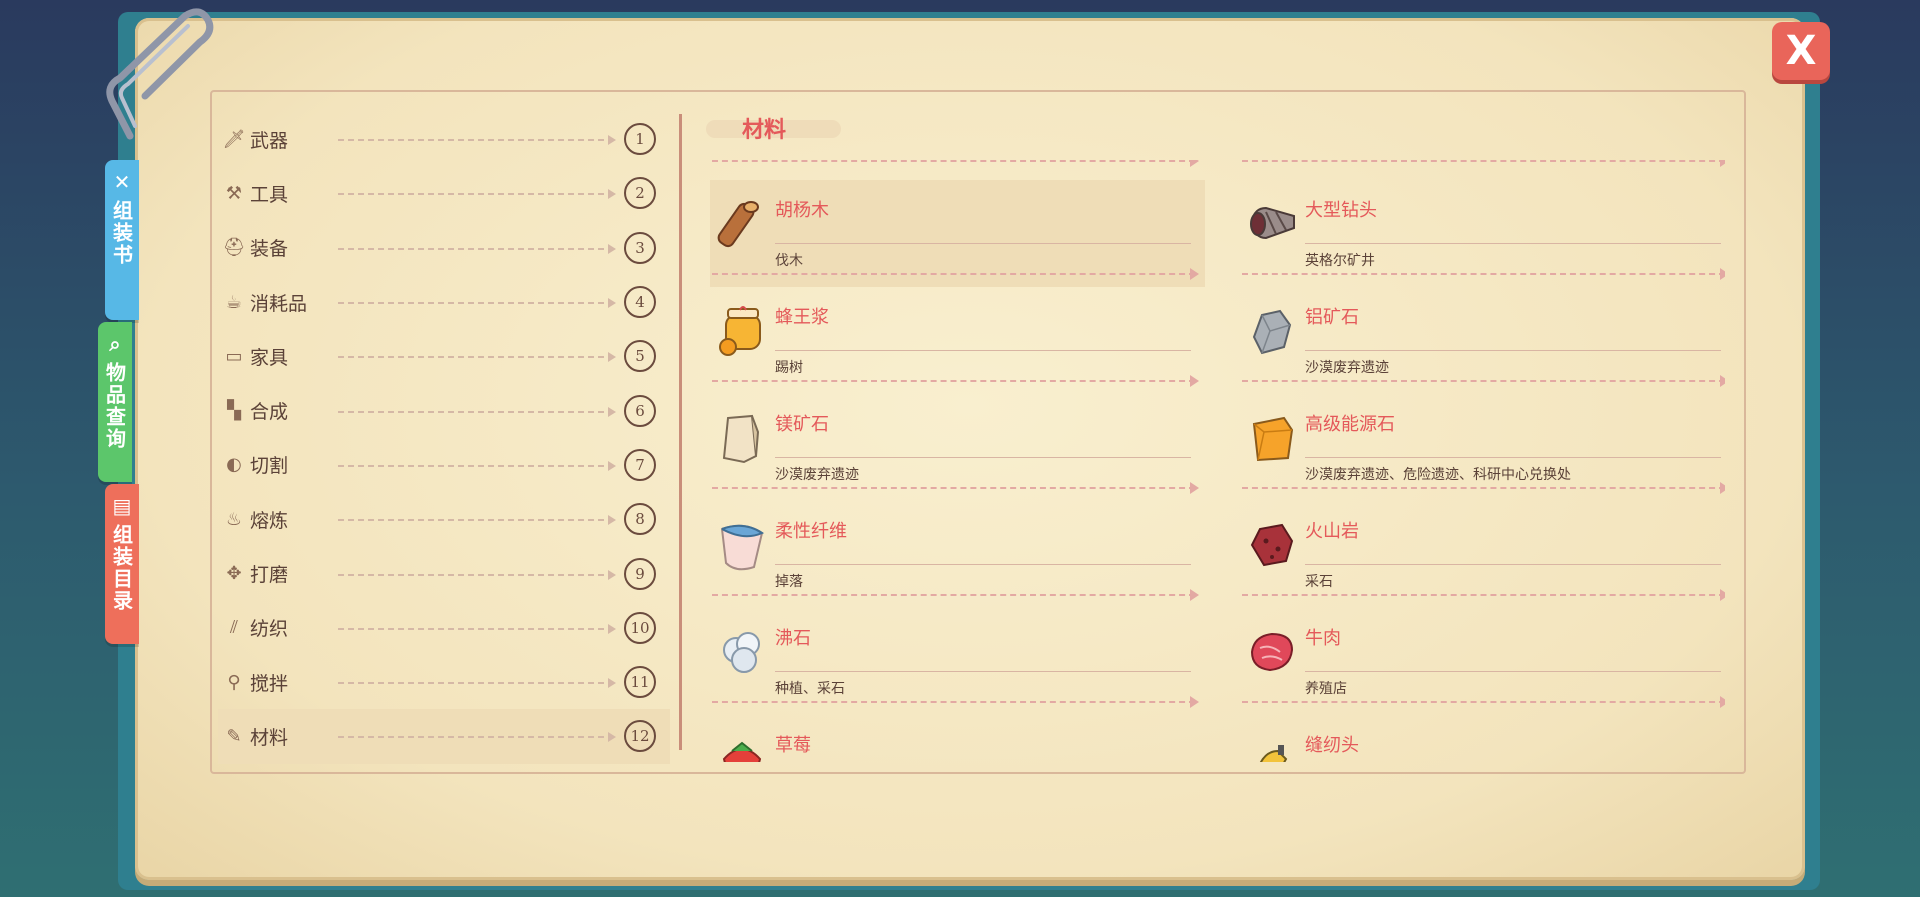 Image resolution: width=1920 pixels, height=897 pixels. Describe the element at coordinates (738, 224) in the screenshot. I see `wood-log-icon` at that location.